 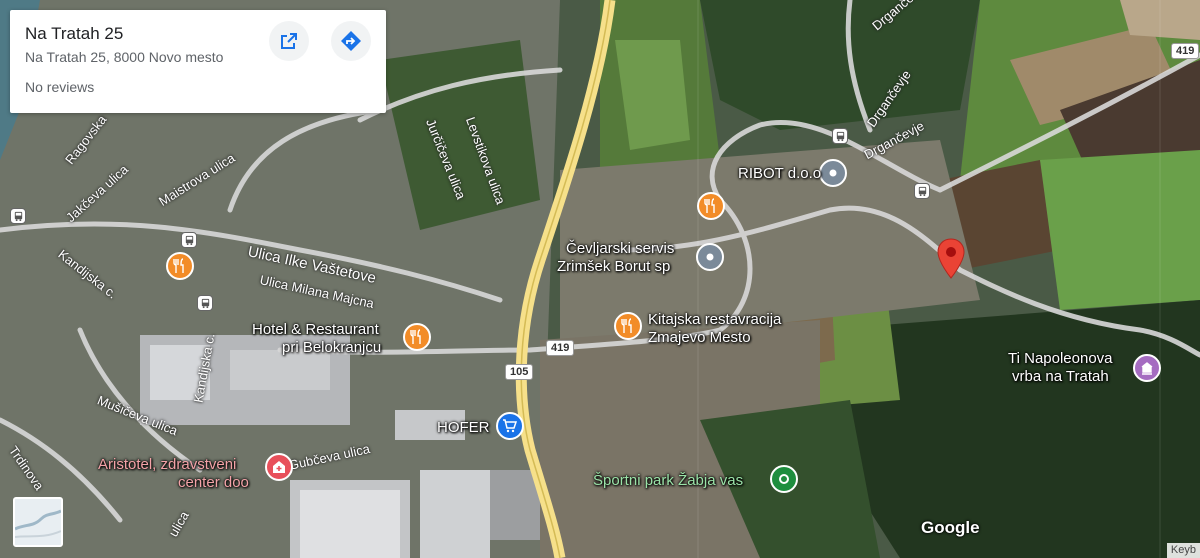 I want to click on location-pin-icon, so click(x=951, y=259).